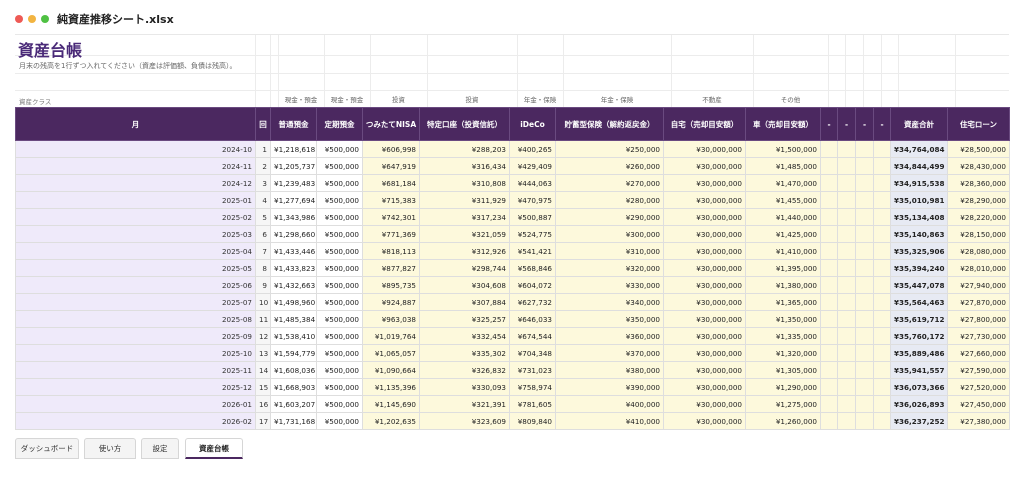  What do you see at coordinates (609, 404) in the screenshot?
I see `cell-insurance: ¥400,000` at bounding box center [609, 404].